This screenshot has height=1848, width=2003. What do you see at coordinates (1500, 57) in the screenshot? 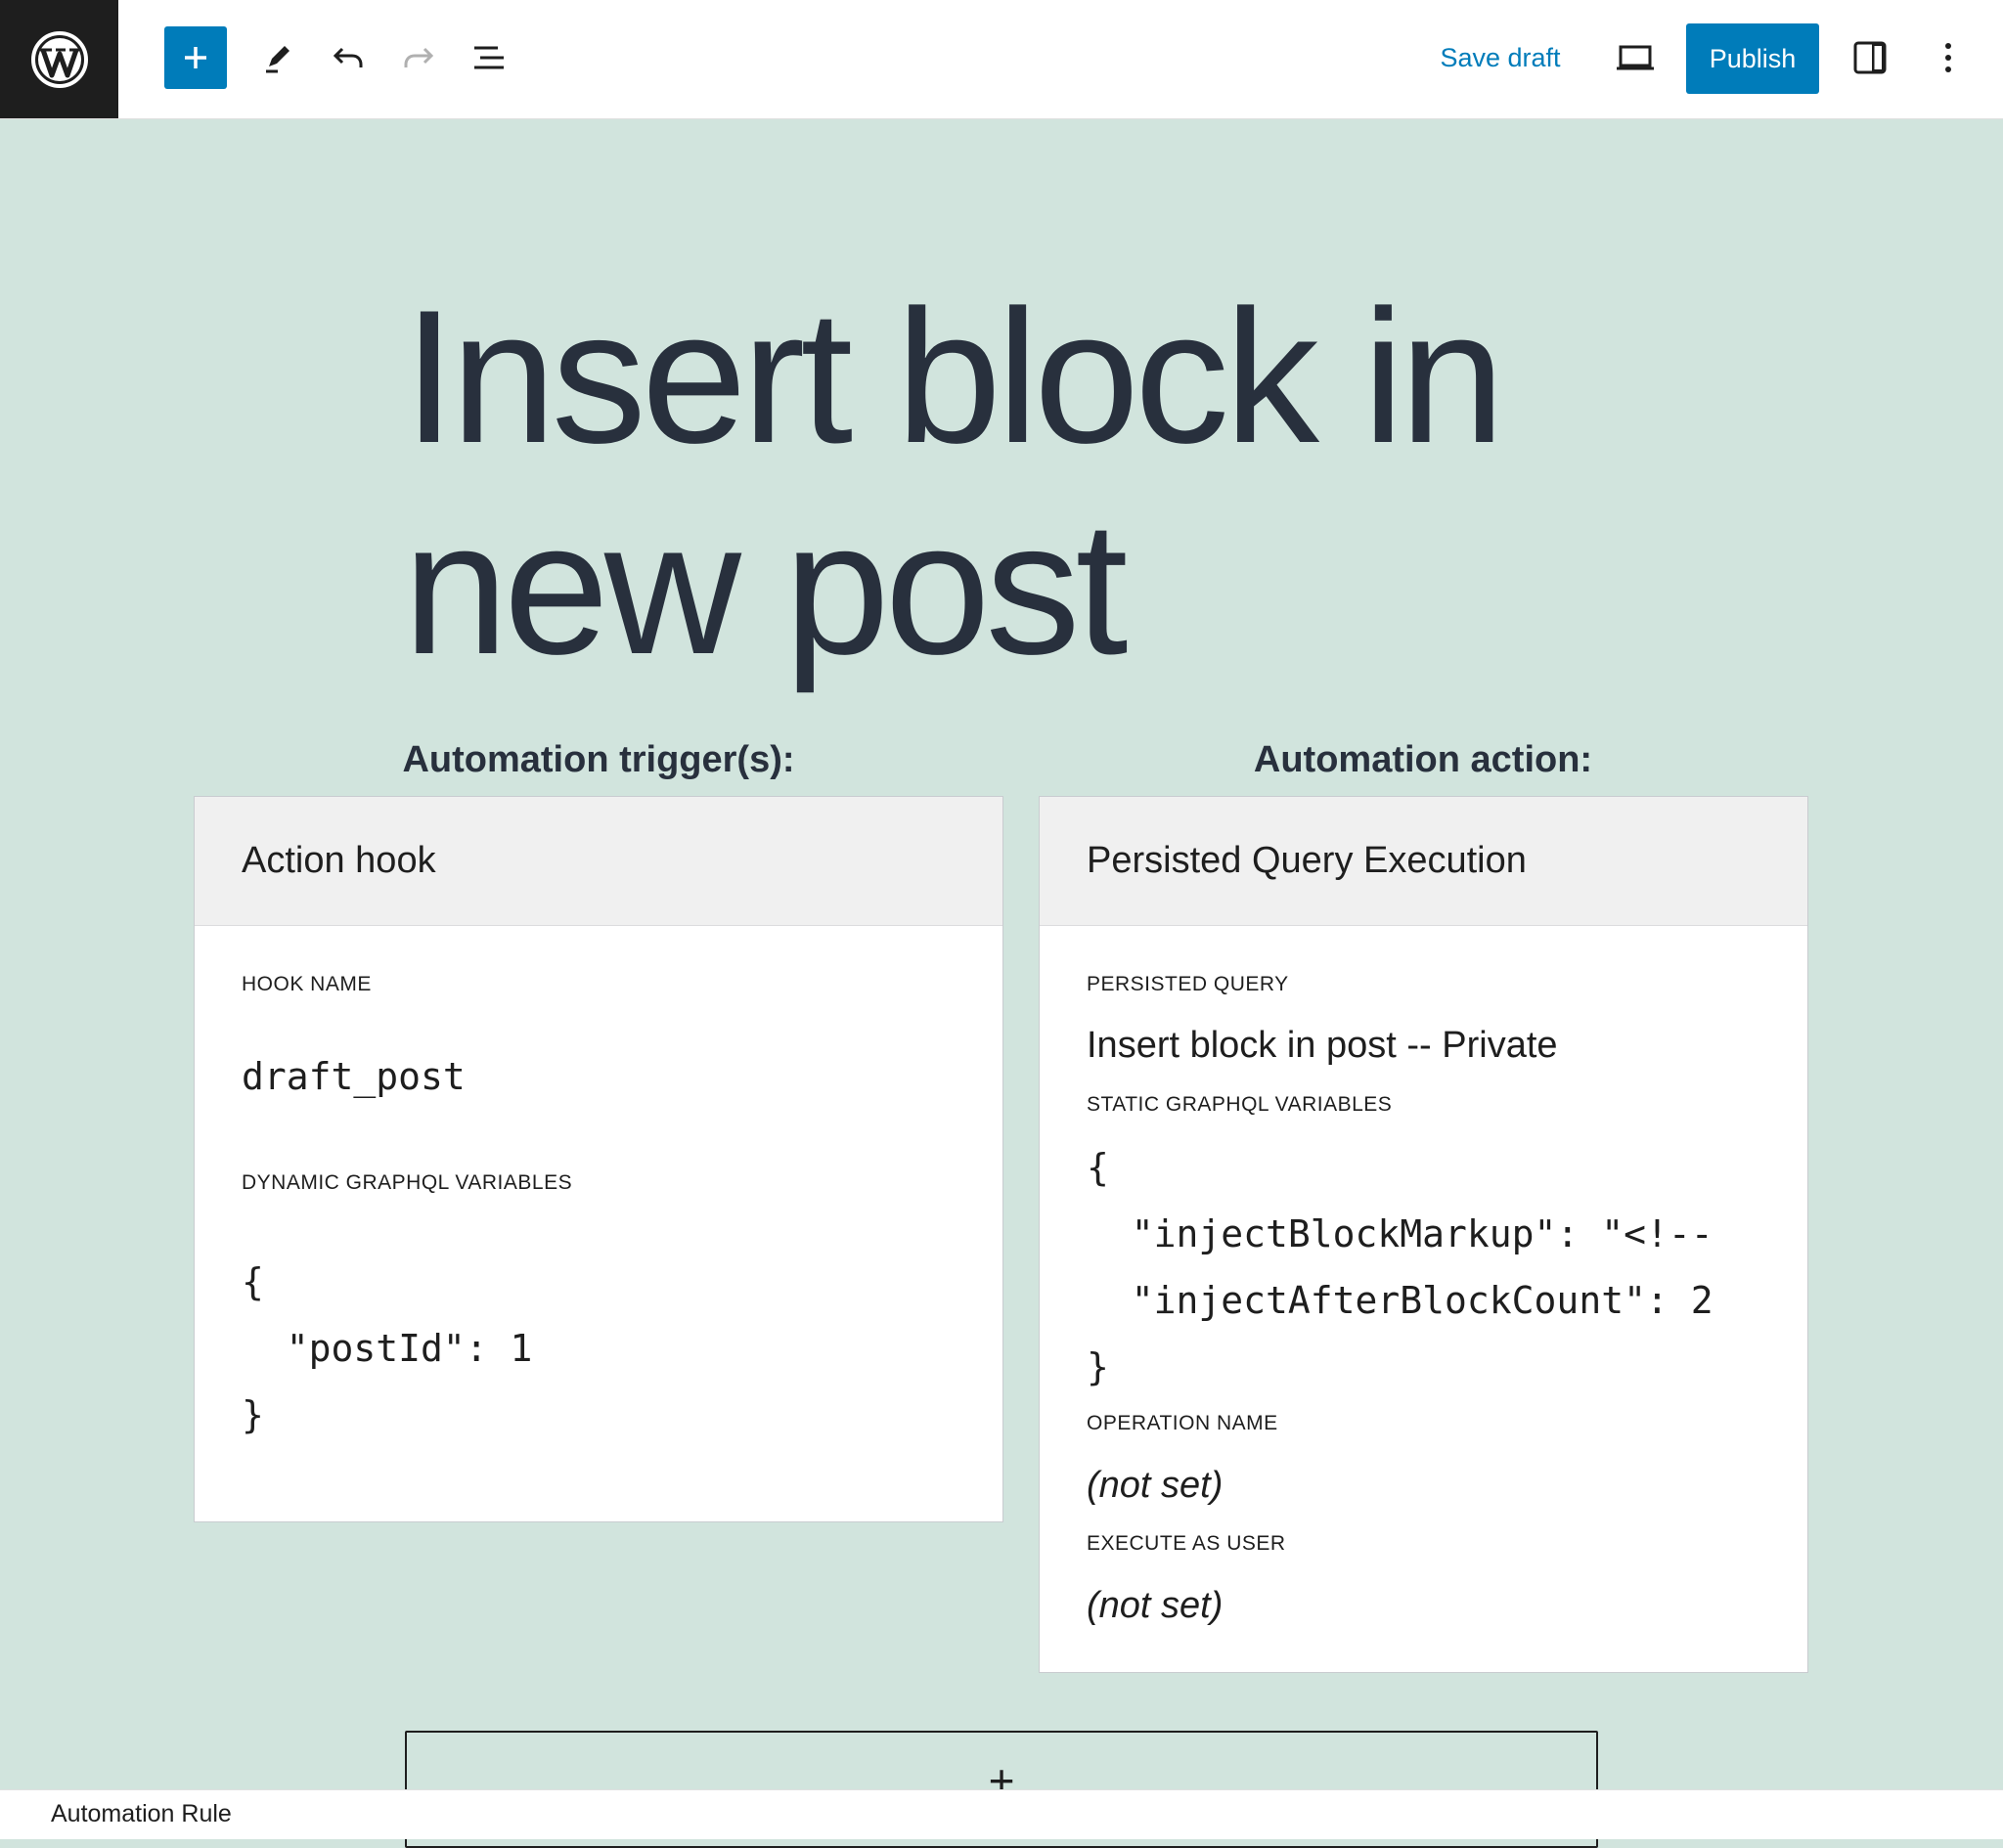
I see `save-draft-button: Save draft` at bounding box center [1500, 57].